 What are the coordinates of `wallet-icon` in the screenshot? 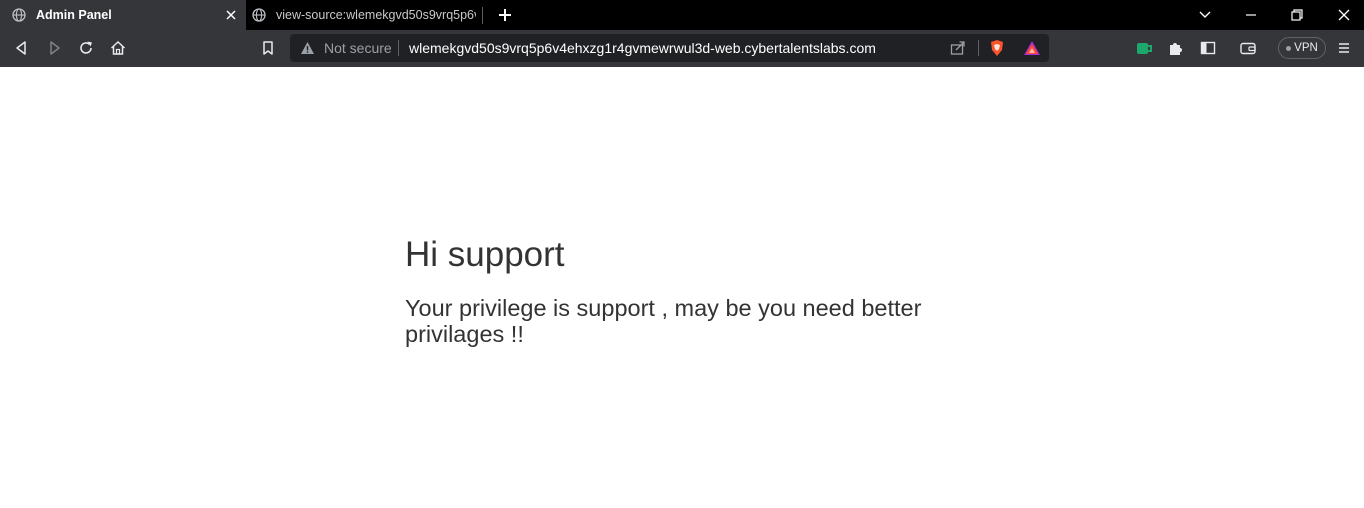 It's located at (1248, 48).